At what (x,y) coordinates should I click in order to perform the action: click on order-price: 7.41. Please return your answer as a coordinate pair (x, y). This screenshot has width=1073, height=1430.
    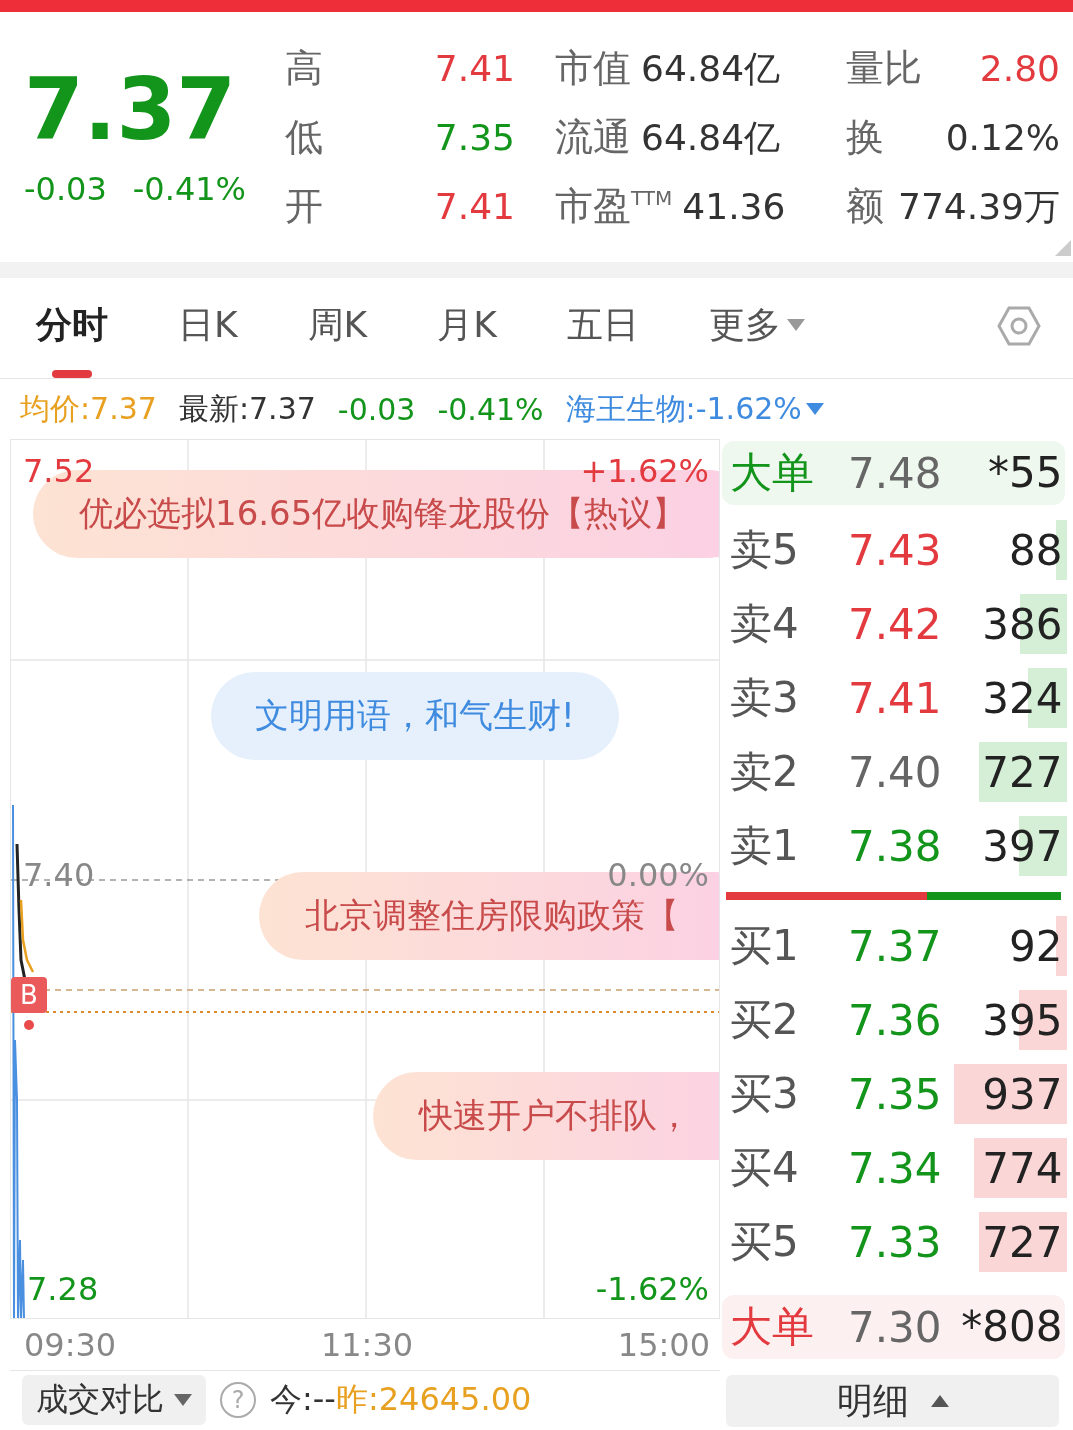
    Looking at the image, I should click on (895, 698).